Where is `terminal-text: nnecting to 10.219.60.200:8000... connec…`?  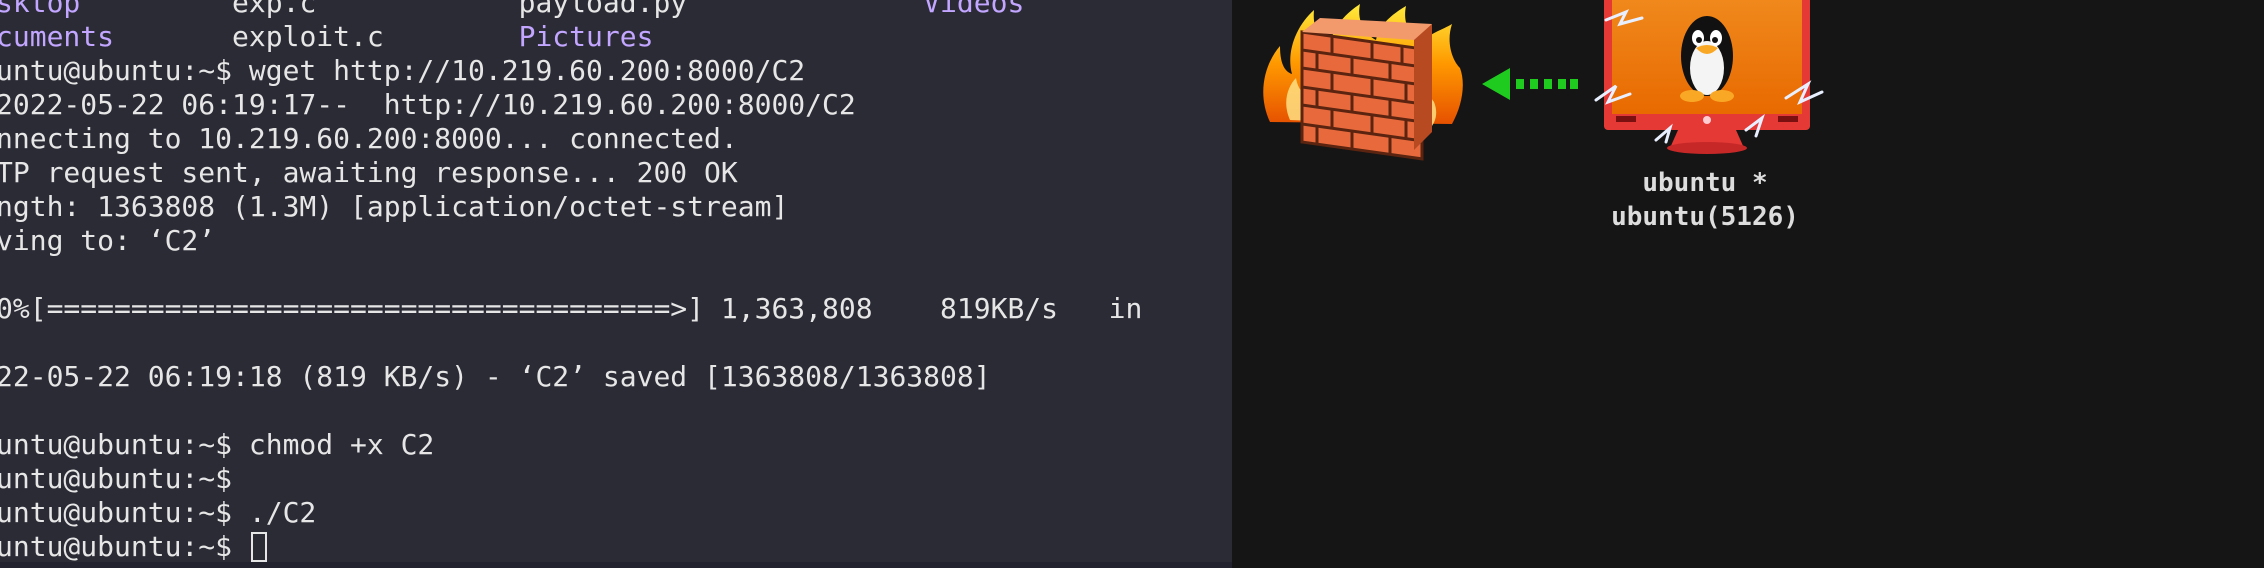 terminal-text: nnecting to 10.219.60.200:8000... connec… is located at coordinates (369, 138).